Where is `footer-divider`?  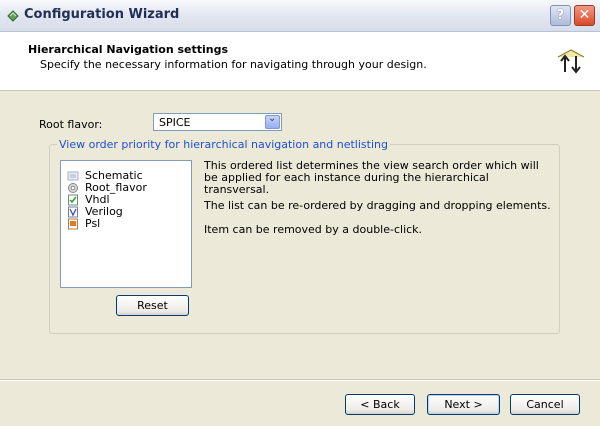 footer-divider is located at coordinates (300, 380).